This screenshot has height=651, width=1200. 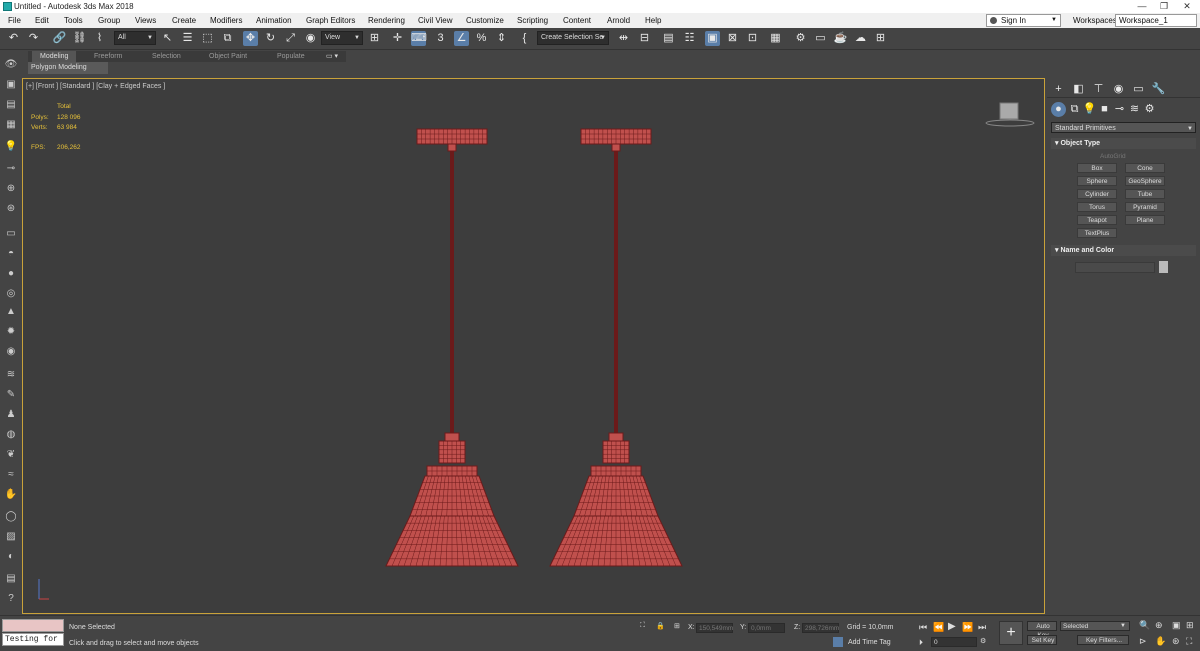 What do you see at coordinates (11, 598) in the screenshot?
I see `help-icon: ?` at bounding box center [11, 598].